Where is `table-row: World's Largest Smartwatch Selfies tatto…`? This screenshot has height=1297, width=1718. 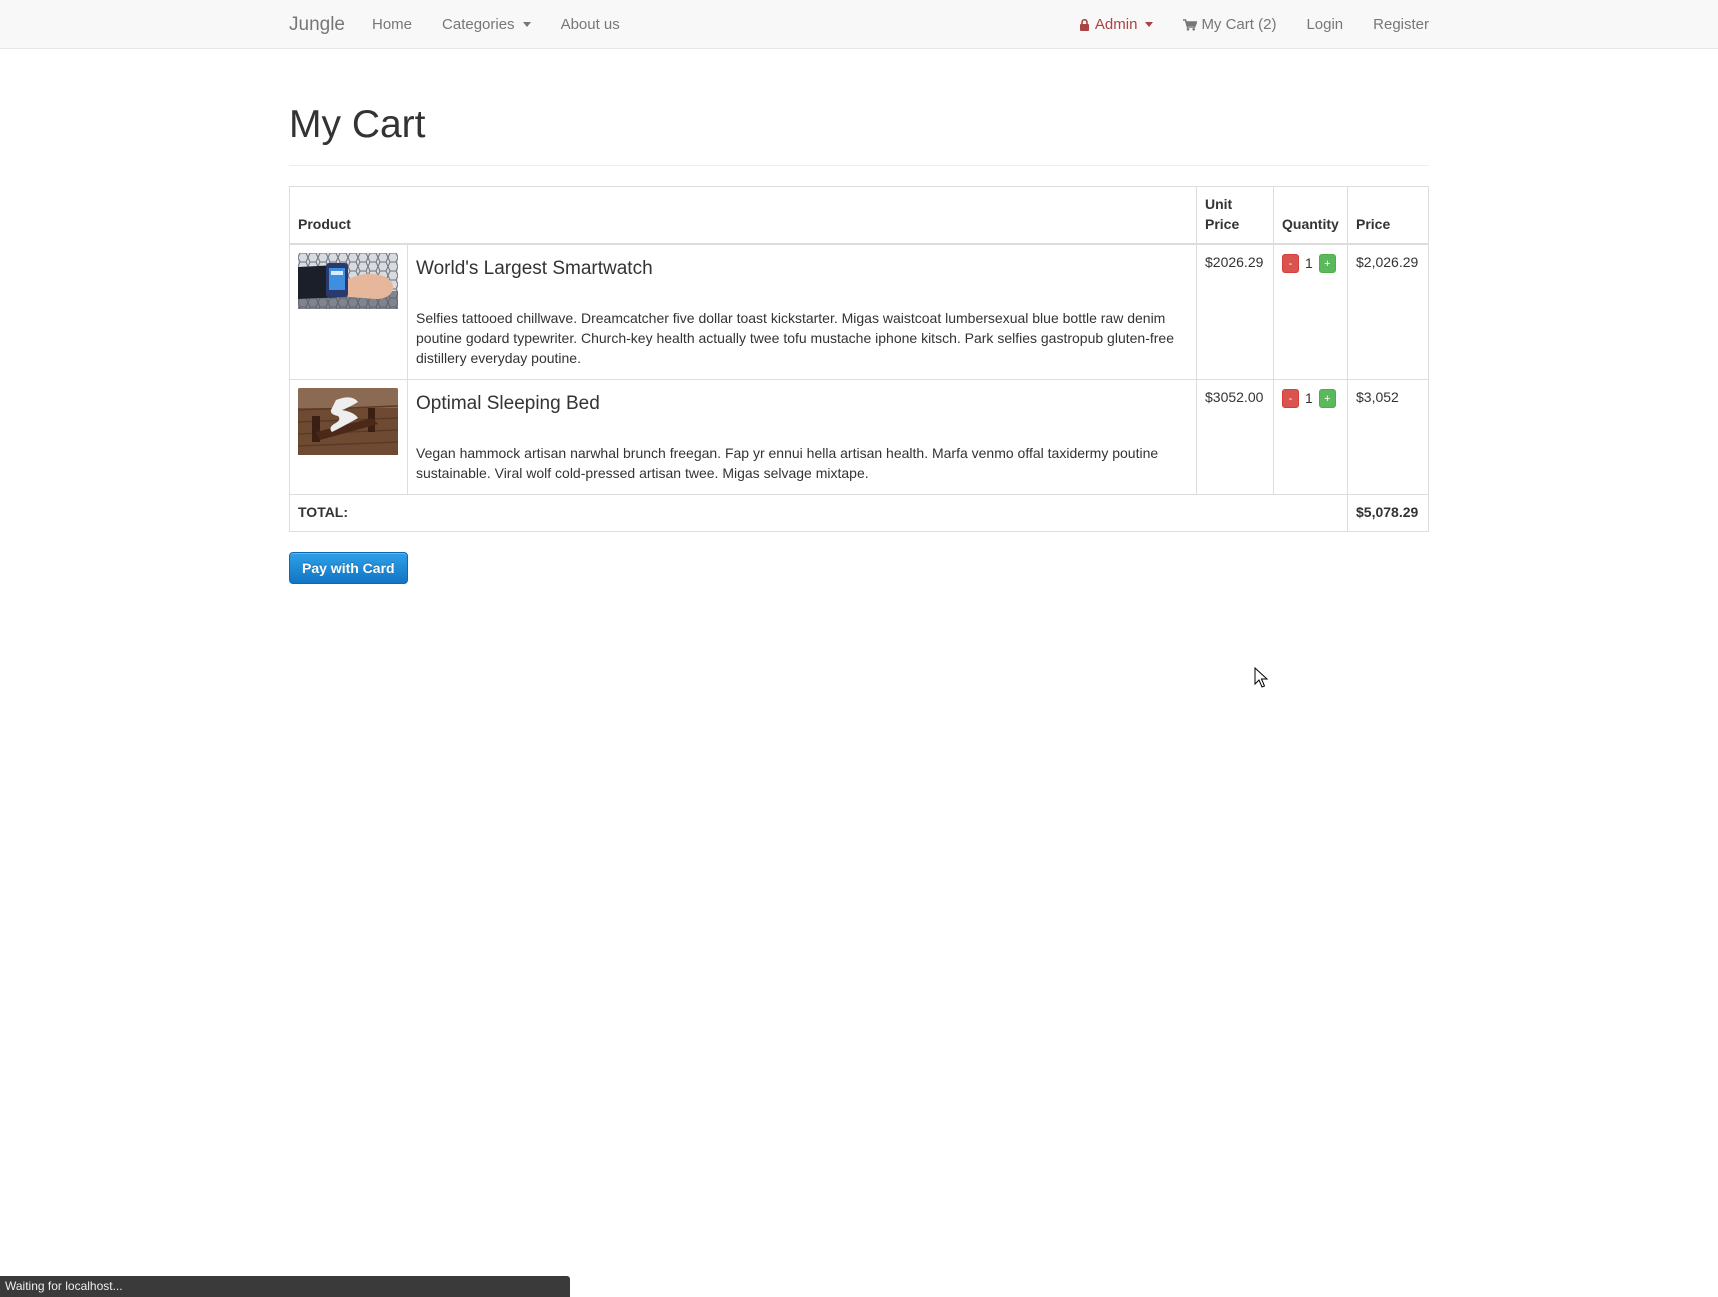 table-row: World's Largest Smartwatch Selfies tatto… is located at coordinates (859, 311).